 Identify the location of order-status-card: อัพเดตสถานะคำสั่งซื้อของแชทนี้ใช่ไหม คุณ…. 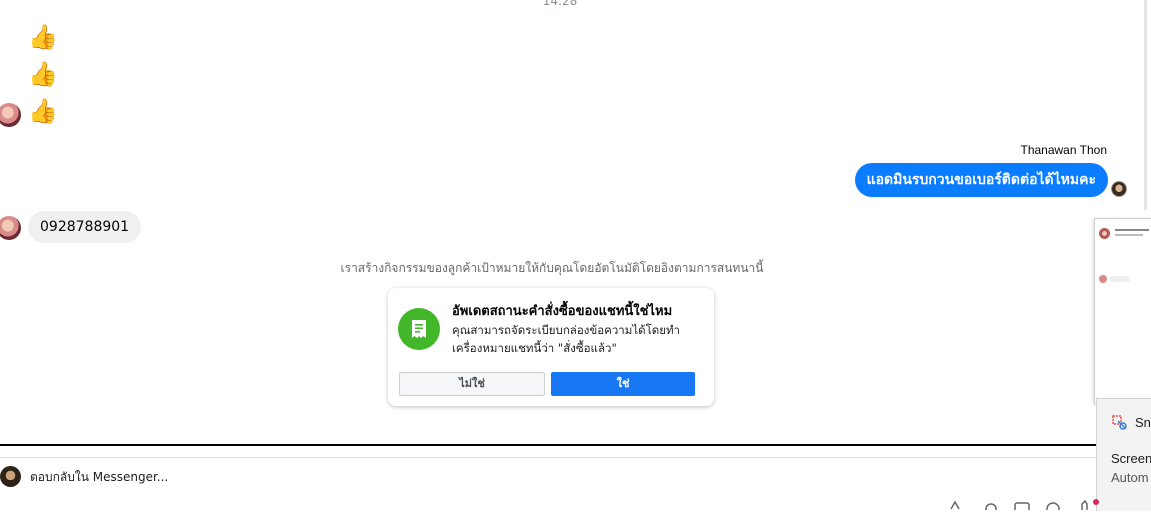
(551, 347).